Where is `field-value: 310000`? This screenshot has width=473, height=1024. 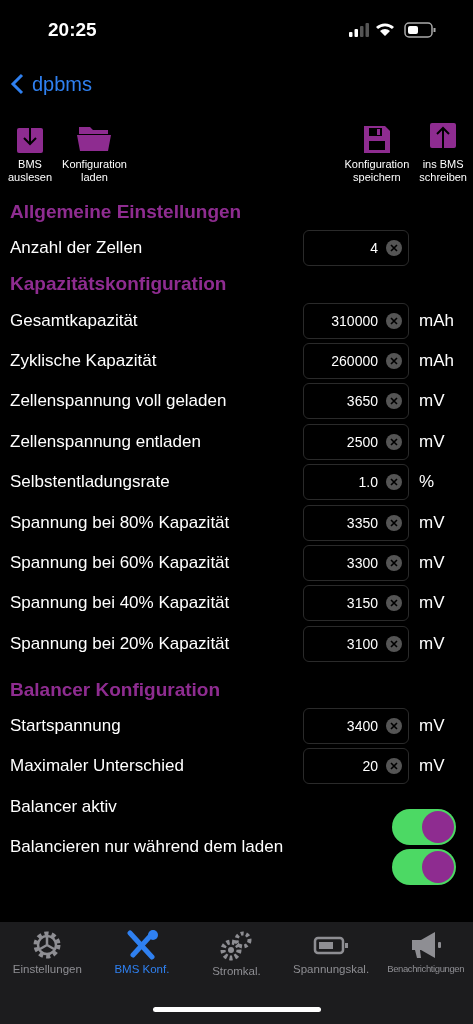 field-value: 310000 is located at coordinates (354, 320).